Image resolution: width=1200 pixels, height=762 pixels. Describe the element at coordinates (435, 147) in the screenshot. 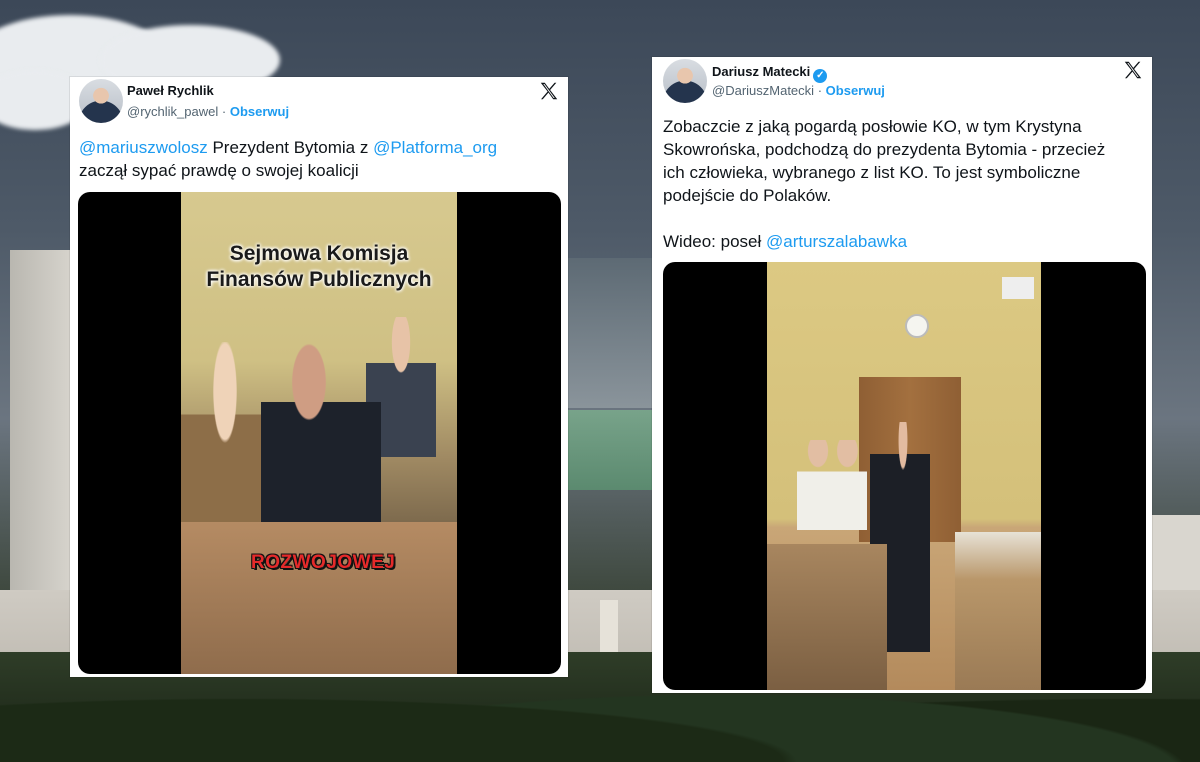

I see `mention-link: @Platforma_org` at that location.